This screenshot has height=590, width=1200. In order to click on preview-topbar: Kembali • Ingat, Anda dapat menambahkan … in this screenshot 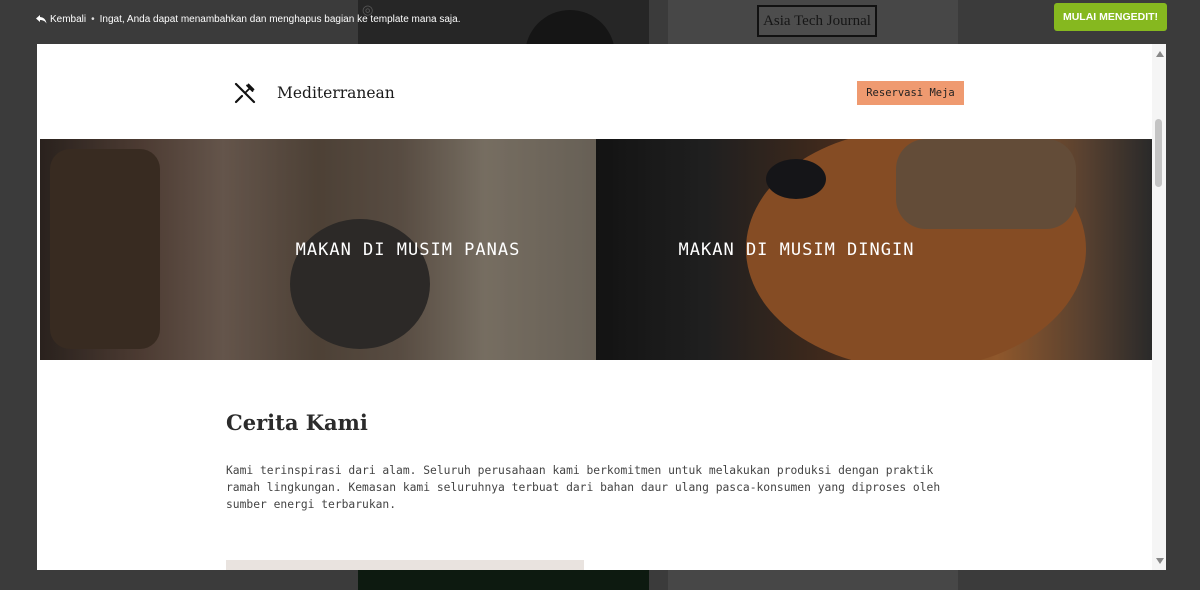, I will do `click(248, 19)`.